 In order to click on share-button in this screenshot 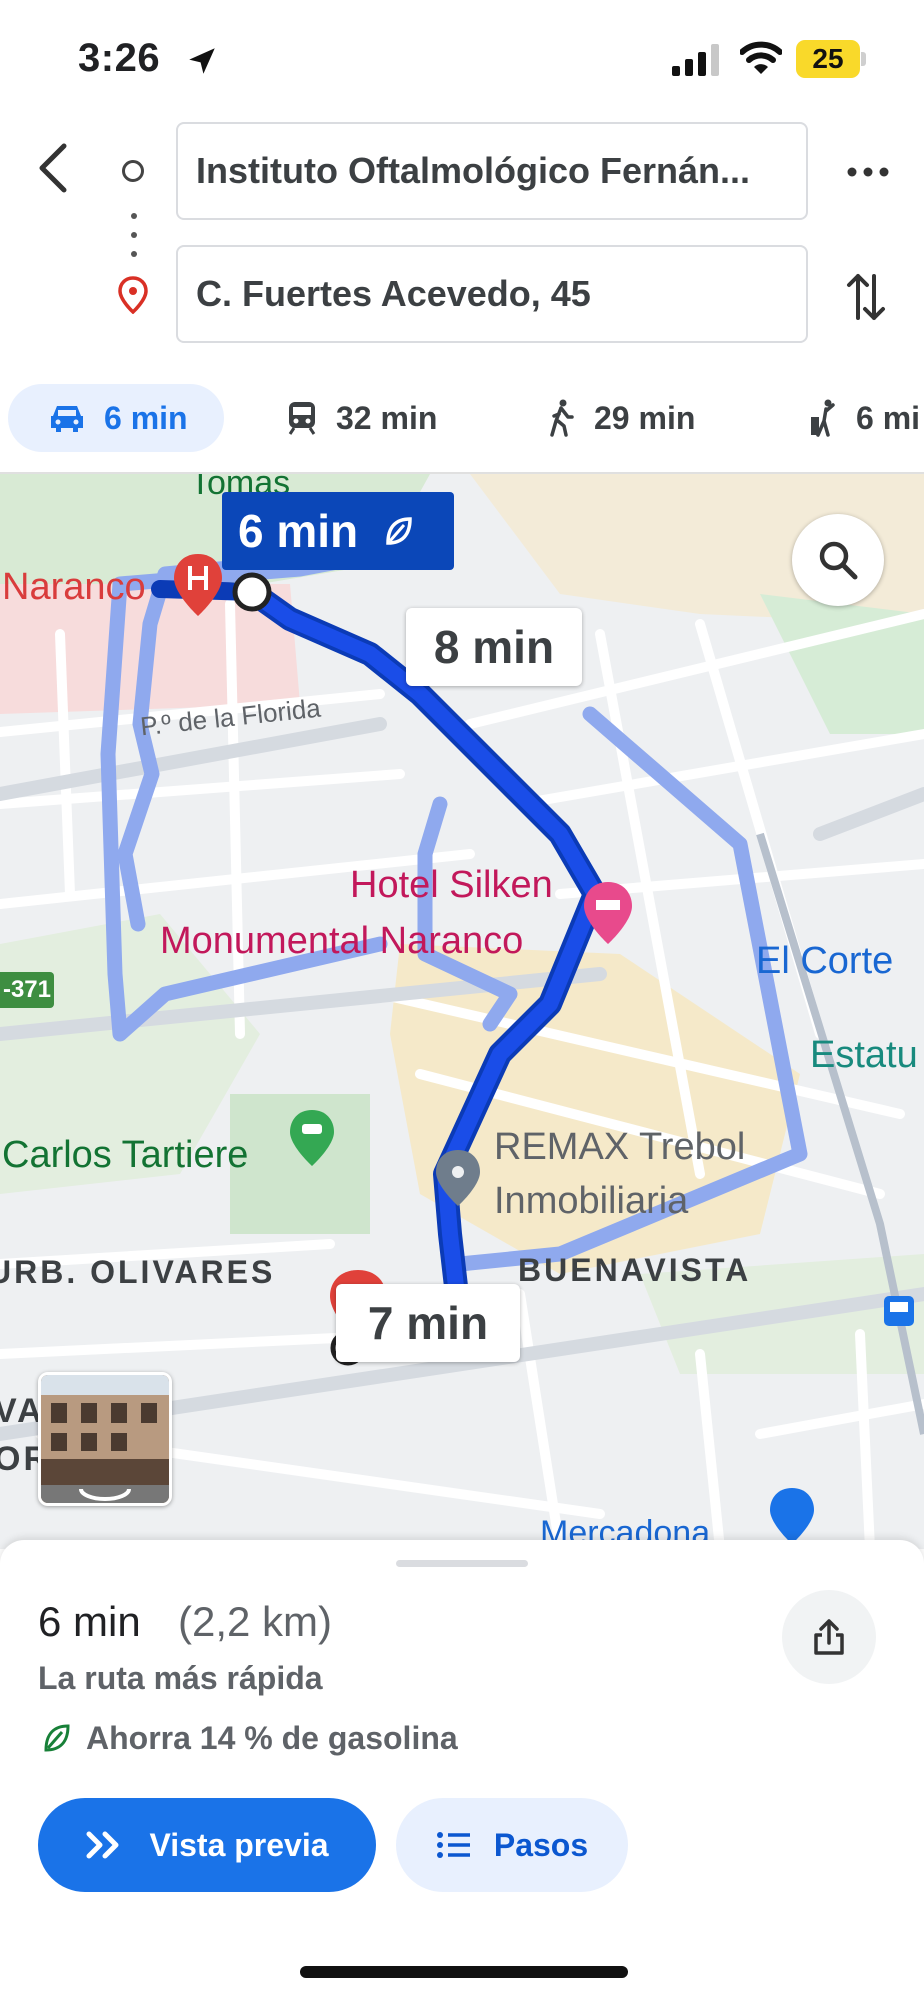, I will do `click(829, 1637)`.